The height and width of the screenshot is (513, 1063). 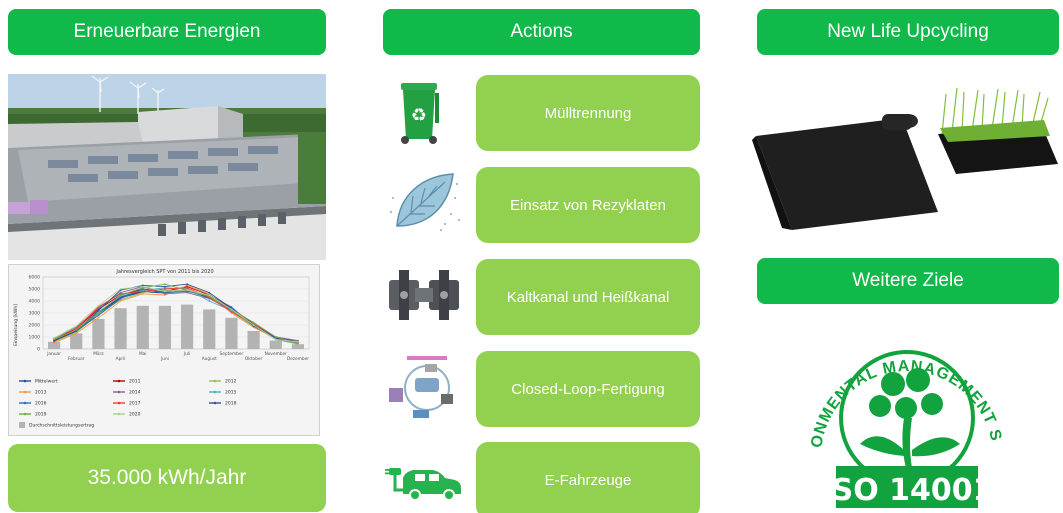 What do you see at coordinates (35, 278) in the screenshot?
I see `y-tick-label: 6000` at bounding box center [35, 278].